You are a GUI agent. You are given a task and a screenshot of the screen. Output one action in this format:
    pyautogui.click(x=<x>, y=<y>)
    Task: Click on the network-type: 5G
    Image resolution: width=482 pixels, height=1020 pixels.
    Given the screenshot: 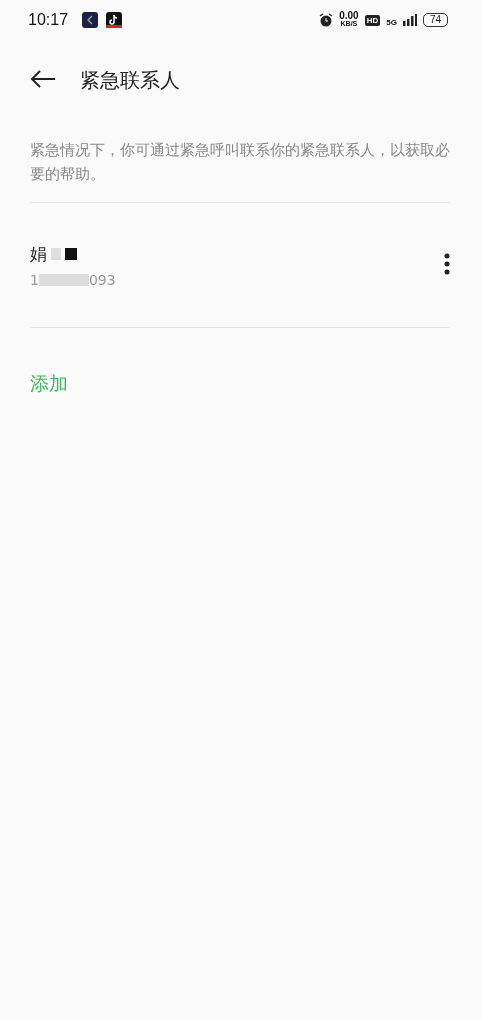 What is the action you would take?
    pyautogui.click(x=391, y=22)
    